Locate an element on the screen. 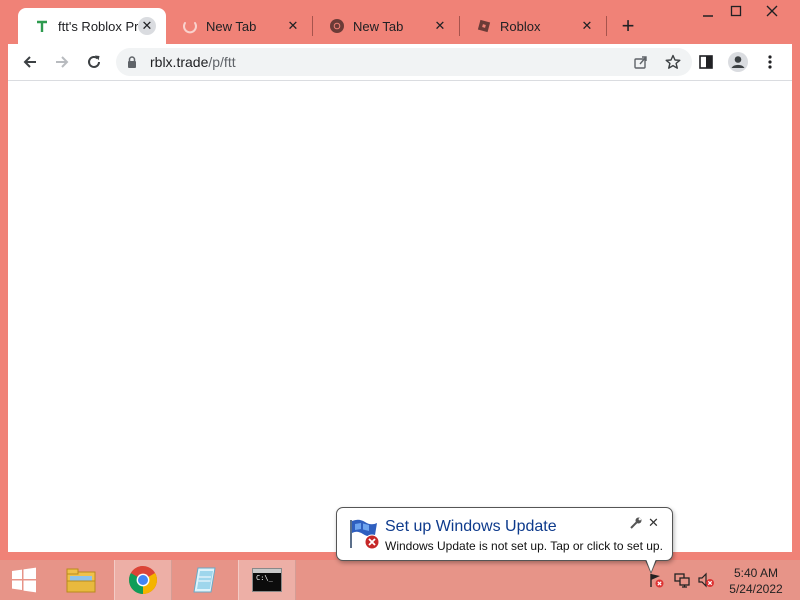 The width and height of the screenshot is (800, 600). taskbar-clock: 5:40 AM 5/24/2022 is located at coordinates (756, 581).